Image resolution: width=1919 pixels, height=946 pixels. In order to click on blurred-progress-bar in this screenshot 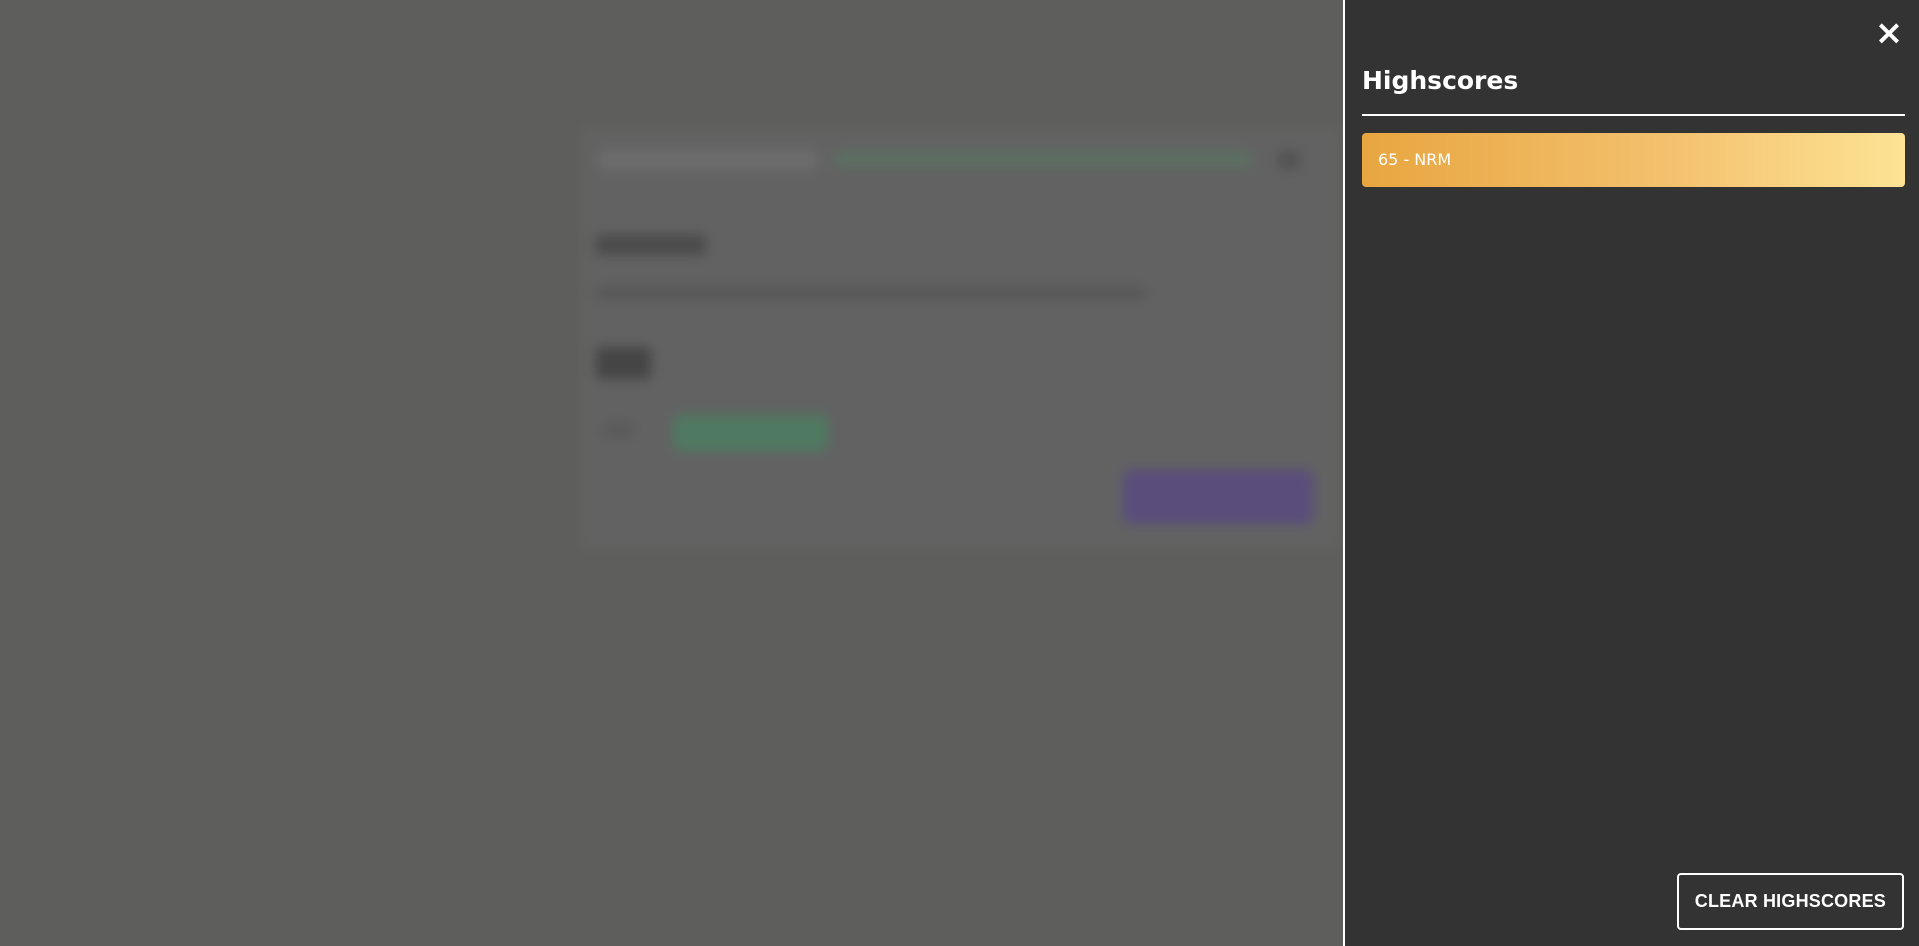, I will do `click(1043, 159)`.